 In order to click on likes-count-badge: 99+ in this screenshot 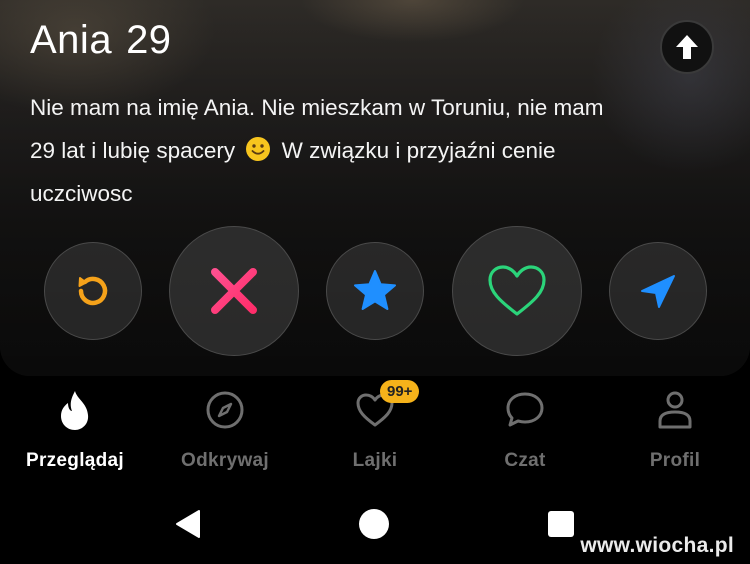, I will do `click(400, 391)`.